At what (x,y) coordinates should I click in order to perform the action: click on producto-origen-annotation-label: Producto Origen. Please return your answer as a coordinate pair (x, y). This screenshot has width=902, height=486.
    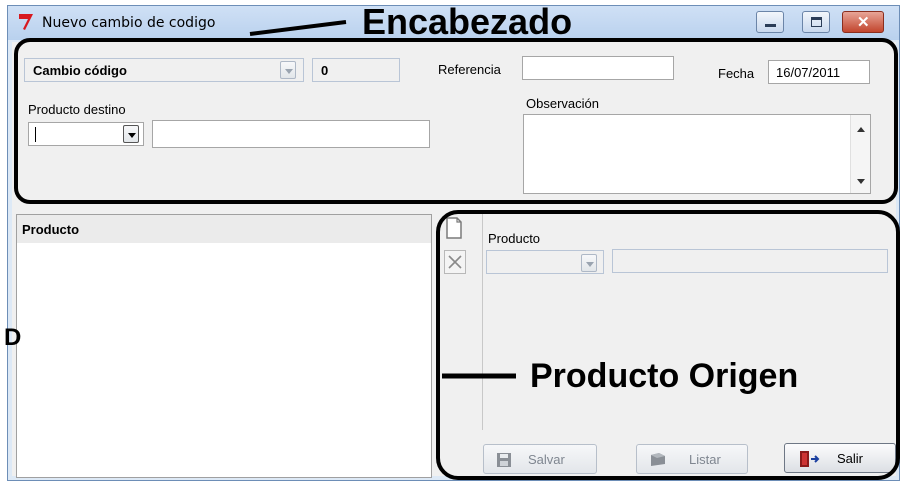
    Looking at the image, I should click on (664, 376).